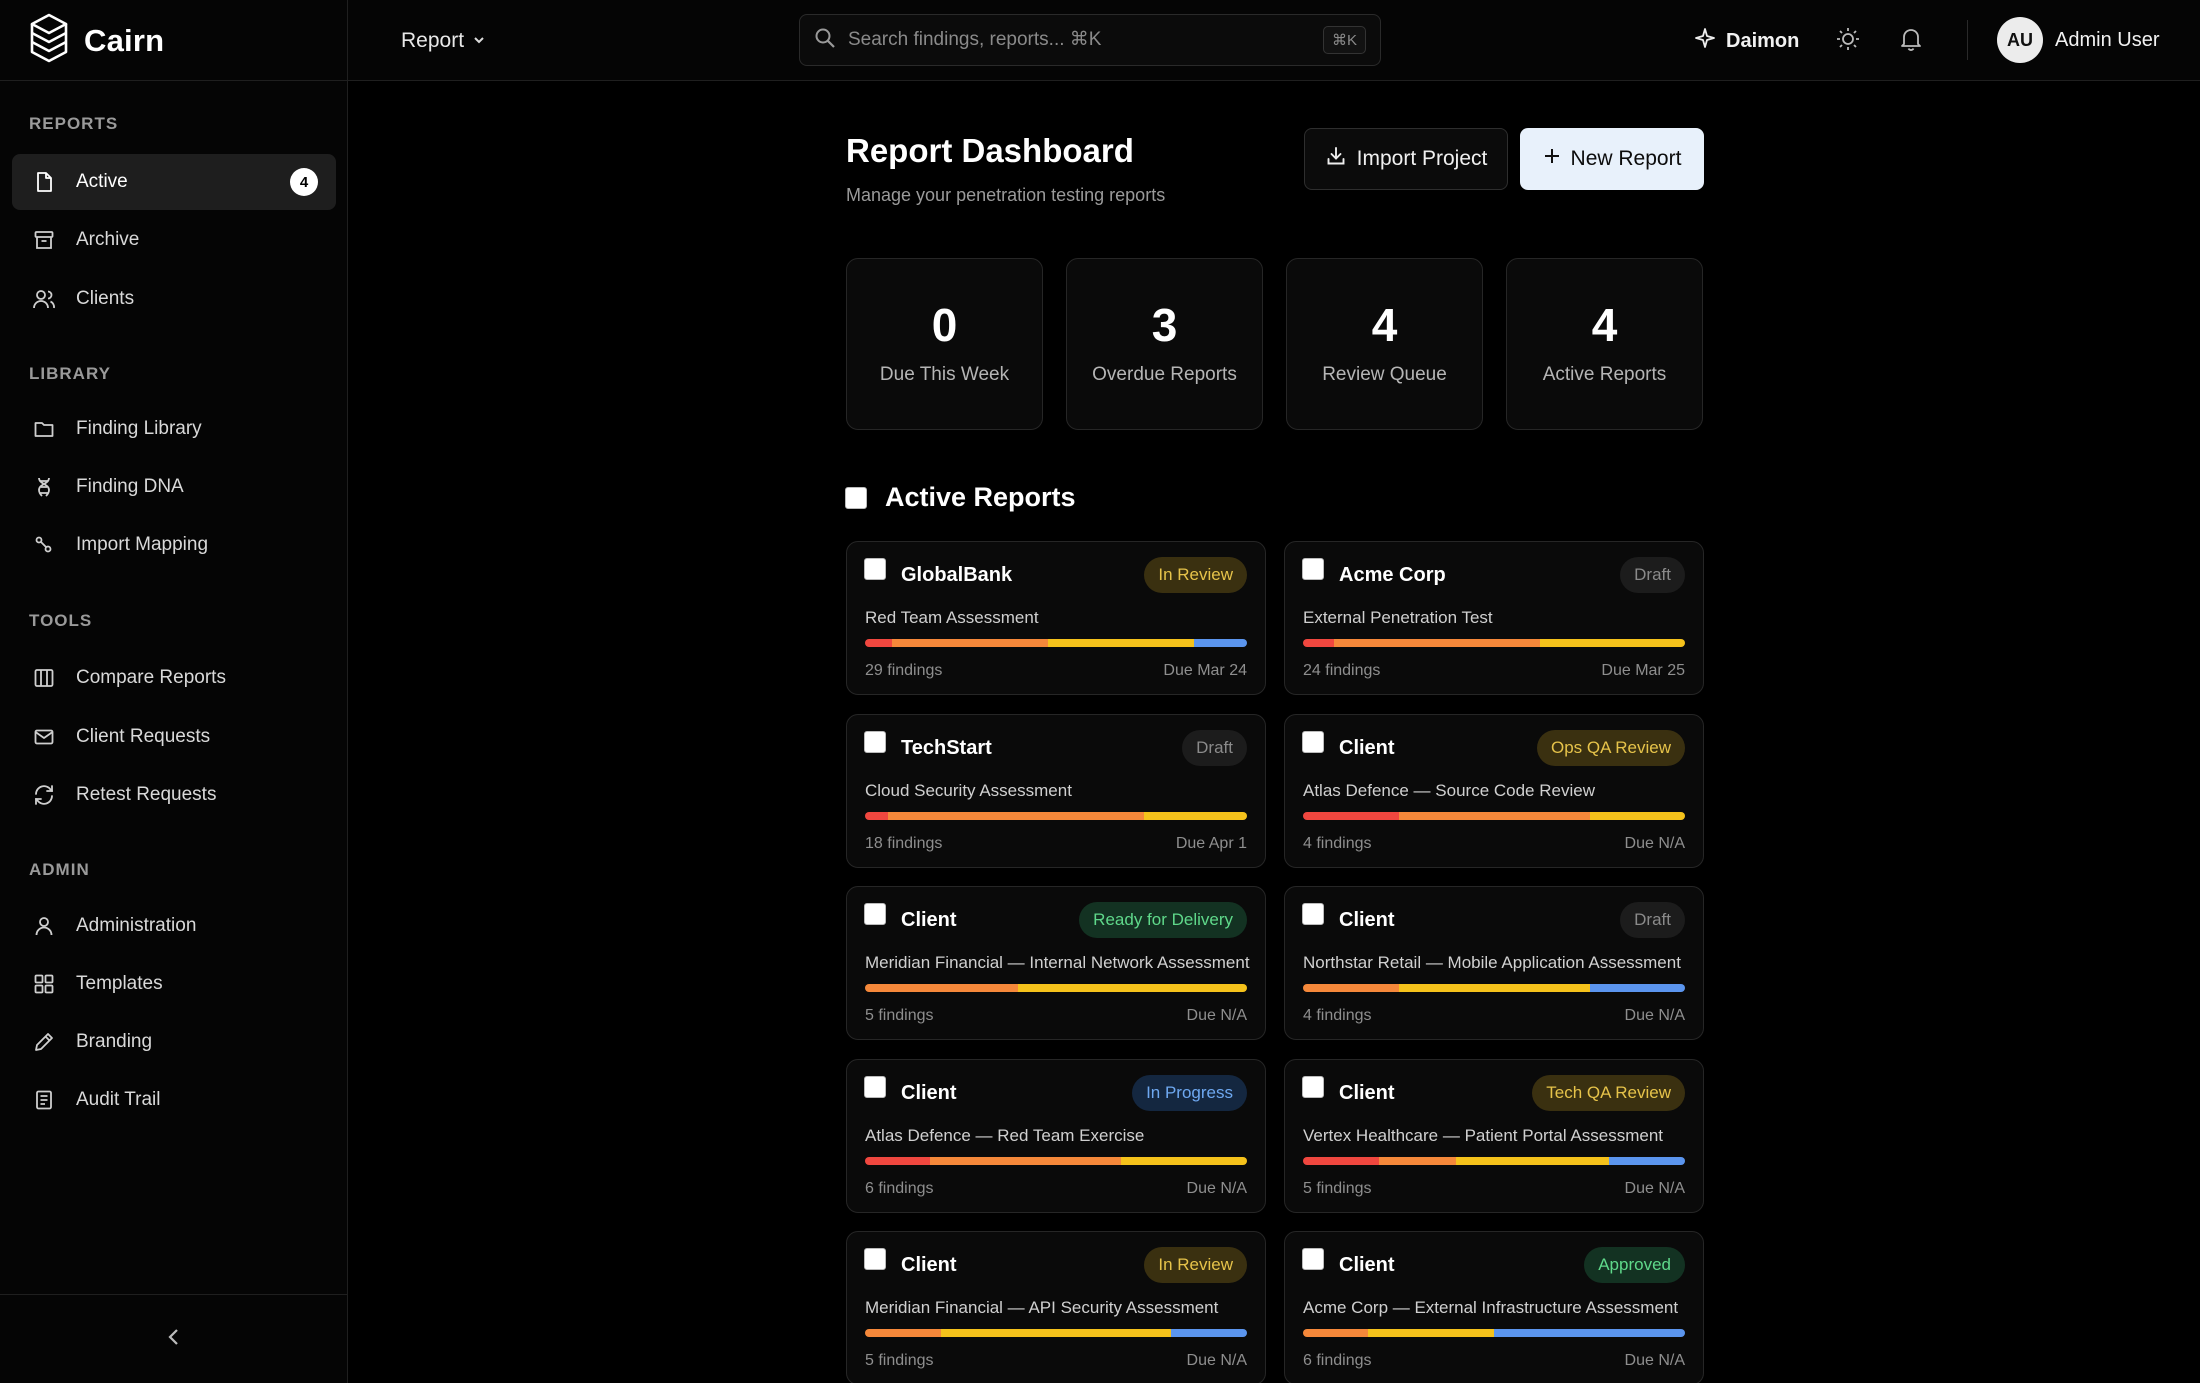  I want to click on stat-due-this-week: 0 Due This Week, so click(944, 344).